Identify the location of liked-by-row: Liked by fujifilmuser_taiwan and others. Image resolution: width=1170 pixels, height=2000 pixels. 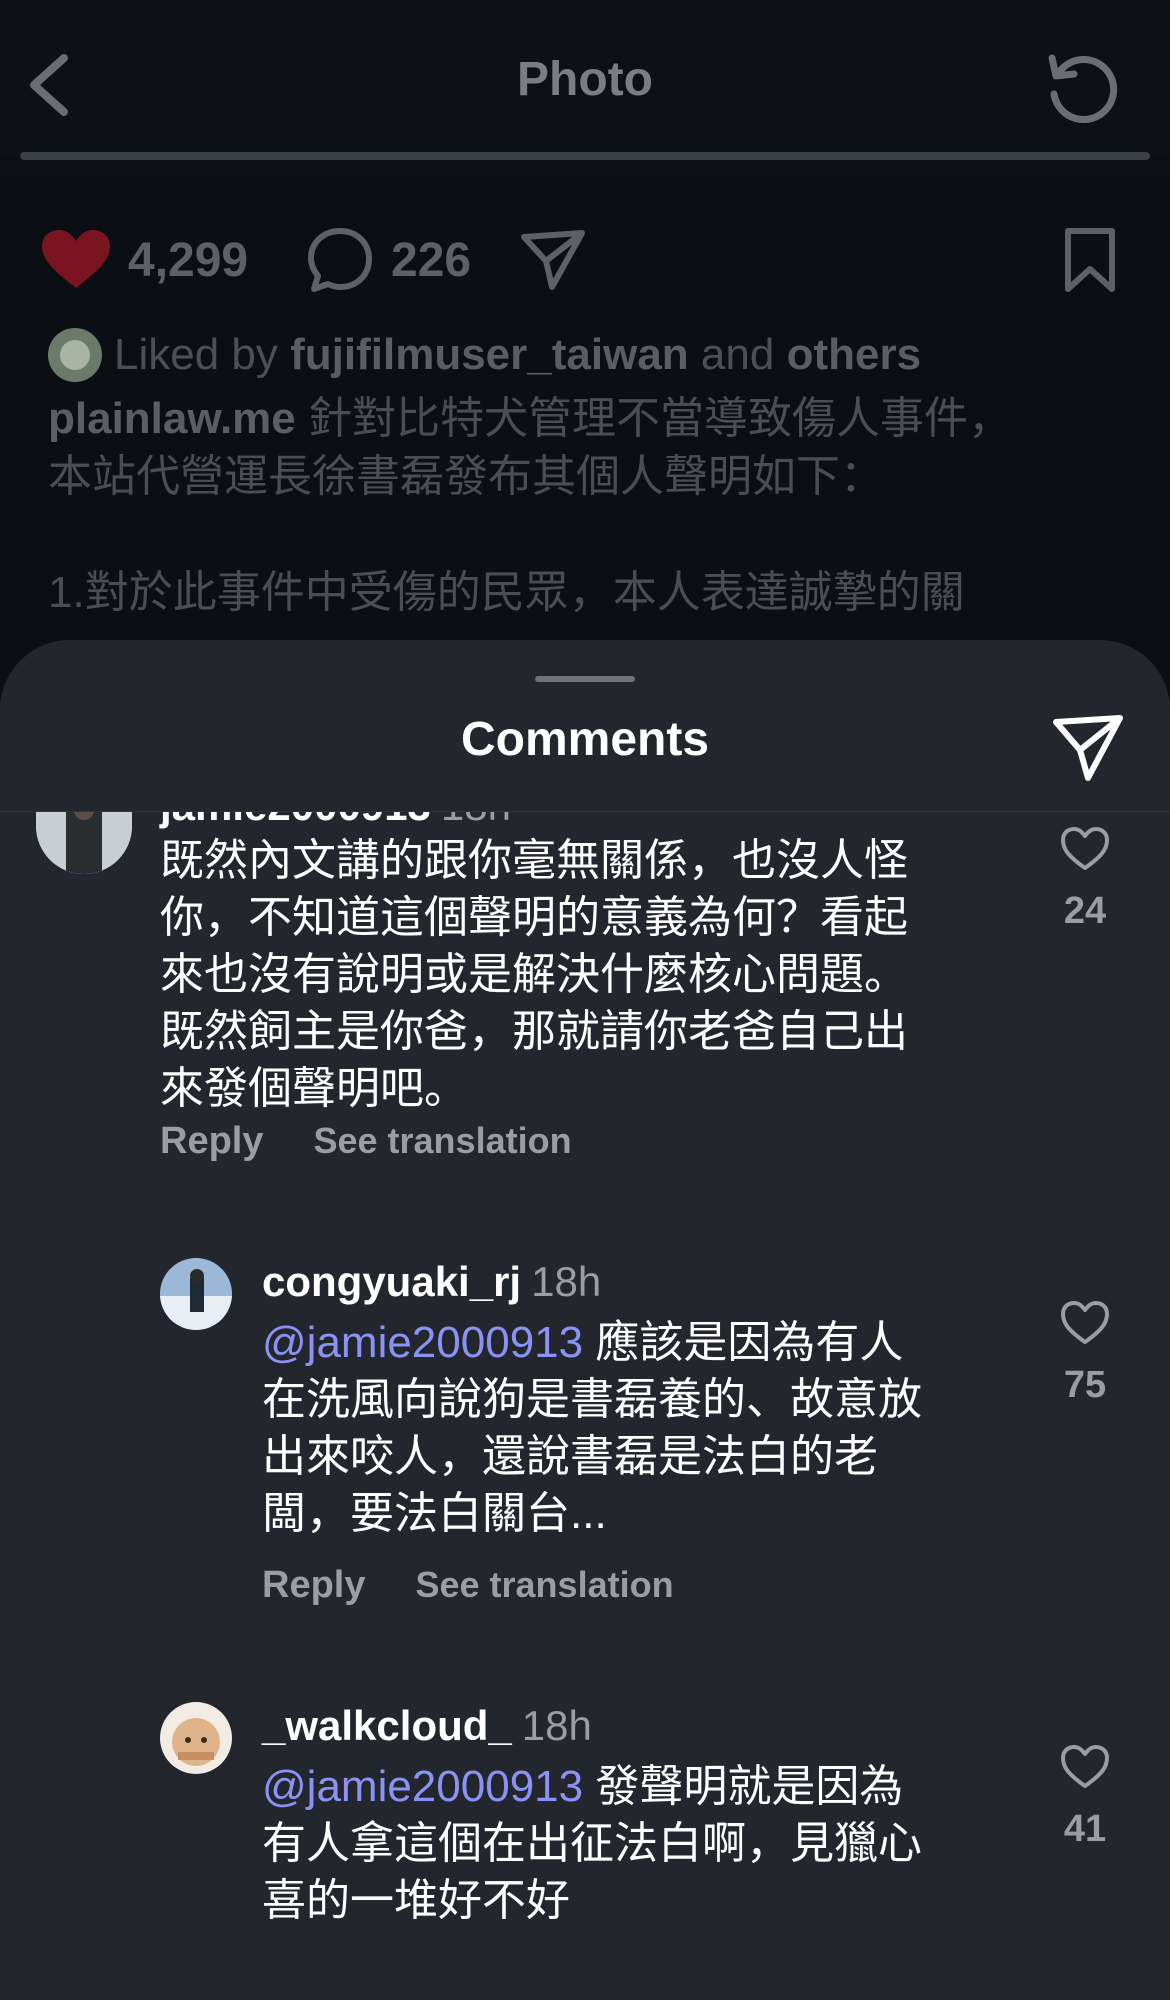
(484, 355).